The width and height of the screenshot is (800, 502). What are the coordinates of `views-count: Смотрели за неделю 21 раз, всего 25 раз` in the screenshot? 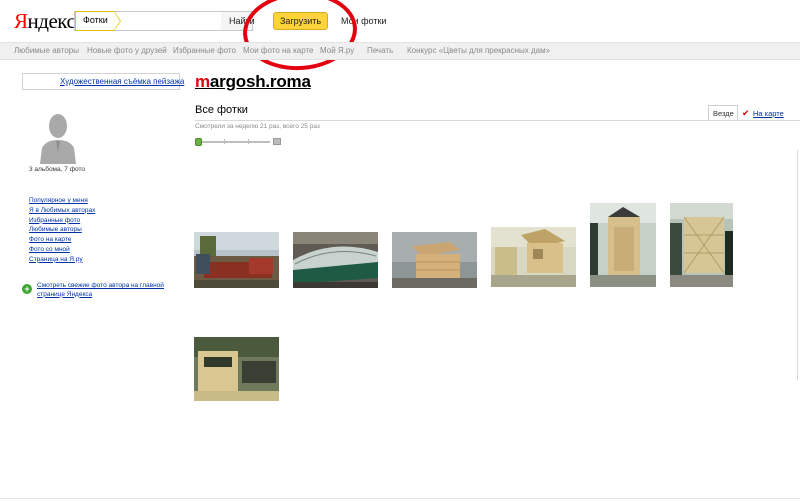 It's located at (257, 126).